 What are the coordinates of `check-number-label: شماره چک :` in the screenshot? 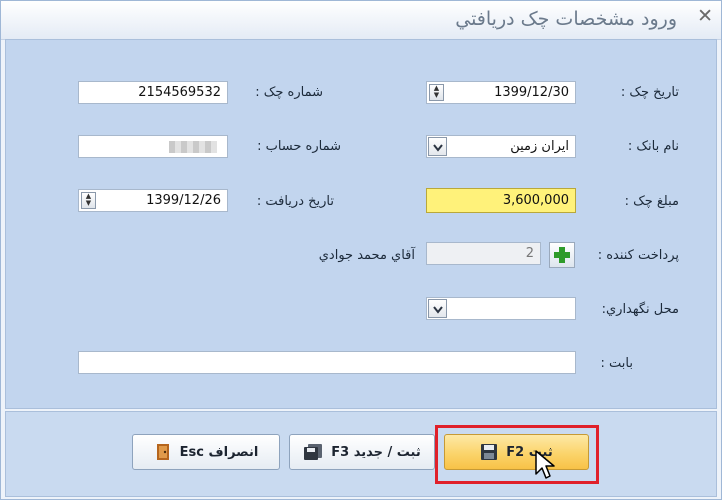 It's located at (289, 92).